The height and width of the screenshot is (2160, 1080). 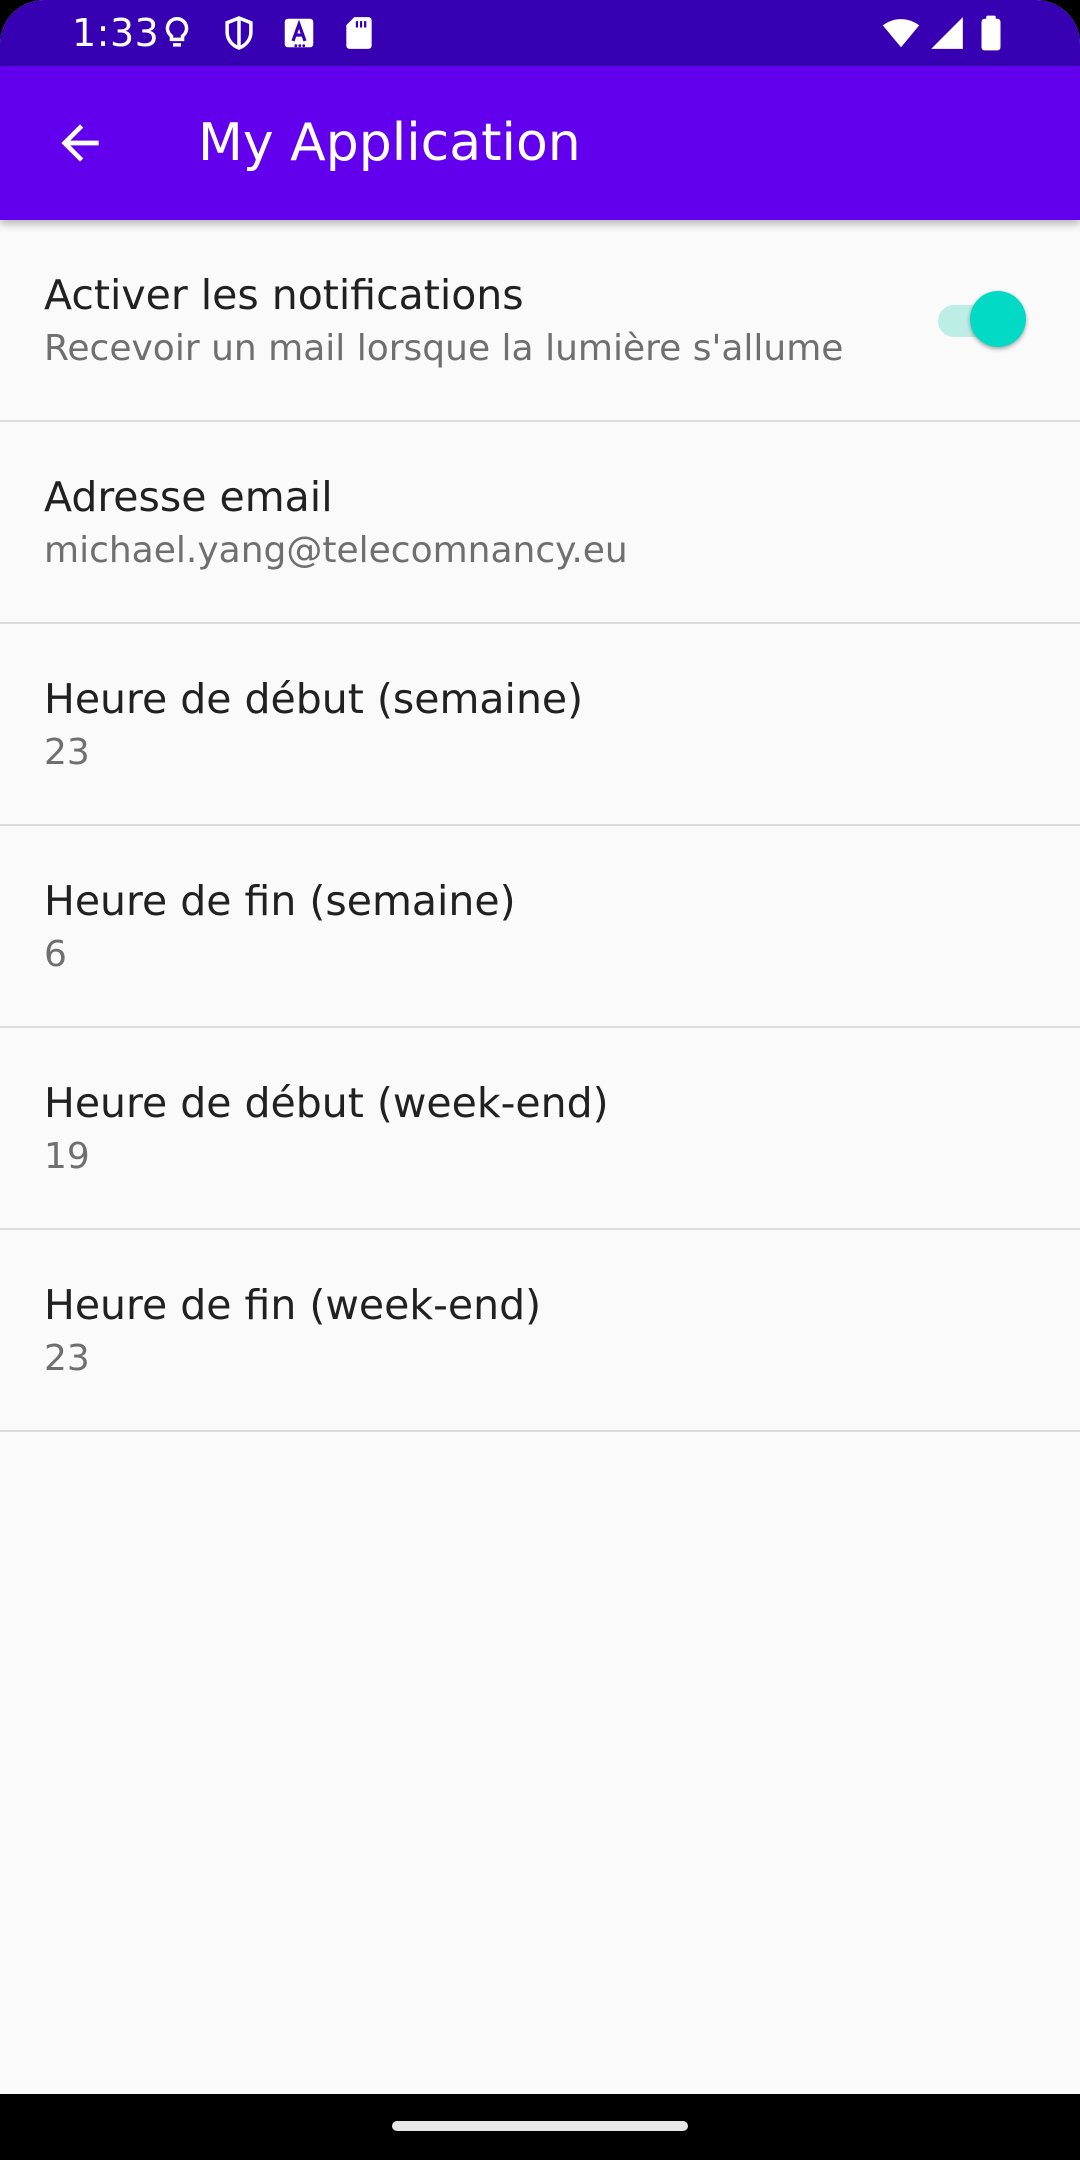 What do you see at coordinates (55, 954) in the screenshot?
I see `pref-summary: 6` at bounding box center [55, 954].